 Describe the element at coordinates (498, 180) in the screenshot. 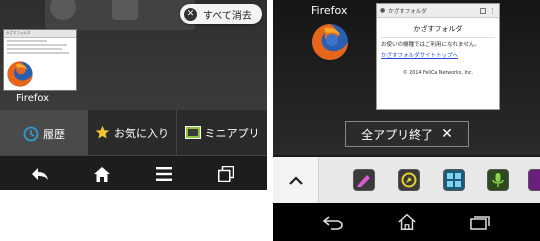

I see `voice-app-icon` at that location.